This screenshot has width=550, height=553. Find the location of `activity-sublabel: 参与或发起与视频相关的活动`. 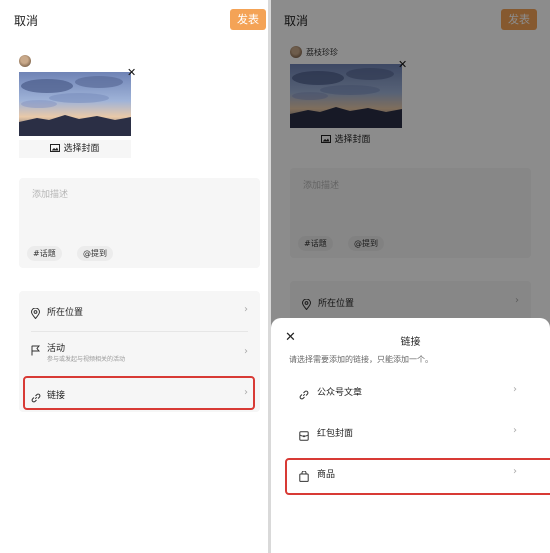

activity-sublabel: 参与或发起与视频相关的活动 is located at coordinates (86, 359).